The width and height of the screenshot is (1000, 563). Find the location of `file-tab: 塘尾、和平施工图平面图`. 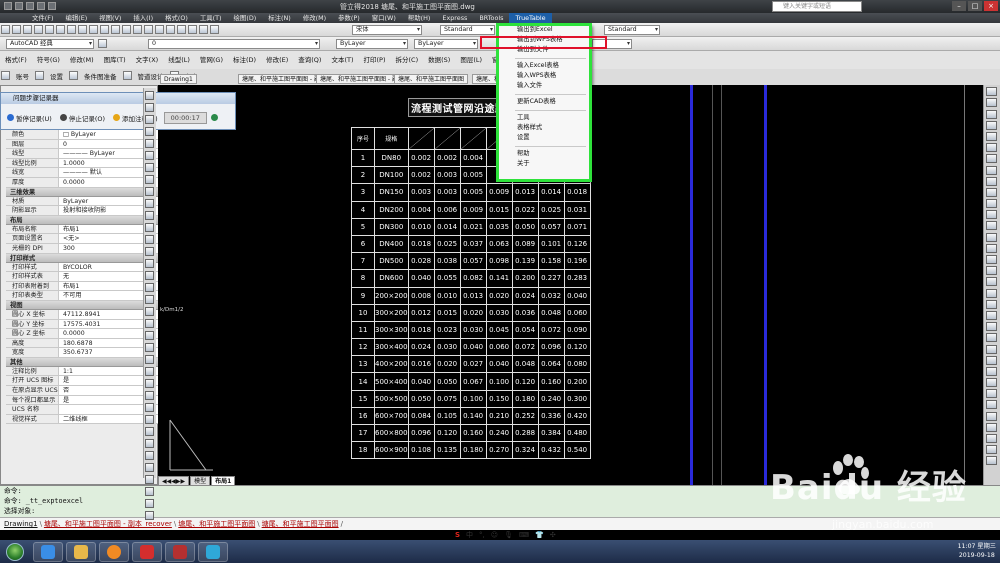

file-tab: 塘尾、和平施工图平面图 is located at coordinates (216, 524).